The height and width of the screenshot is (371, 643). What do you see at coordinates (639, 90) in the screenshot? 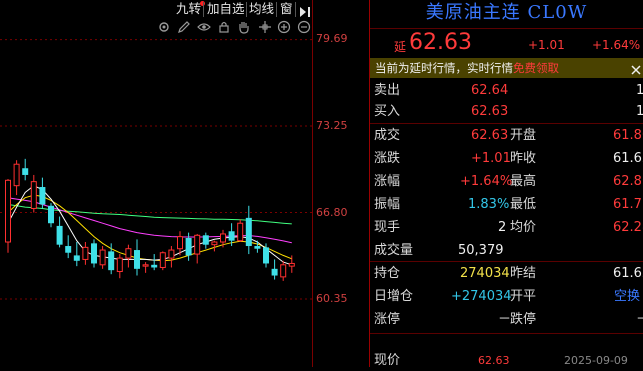
I see `ask-volume: 1` at bounding box center [639, 90].